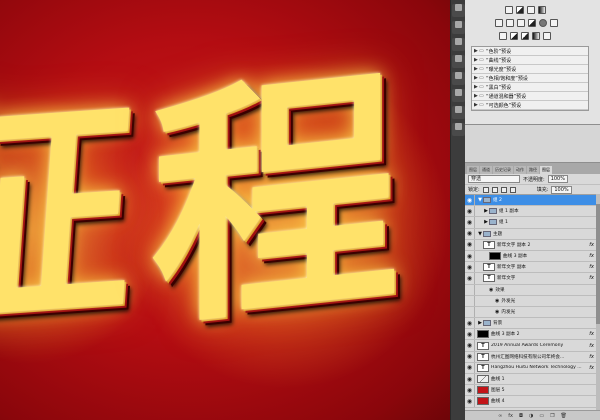  Describe the element at coordinates (458, 10) in the screenshot. I see `tools-icon` at that location.